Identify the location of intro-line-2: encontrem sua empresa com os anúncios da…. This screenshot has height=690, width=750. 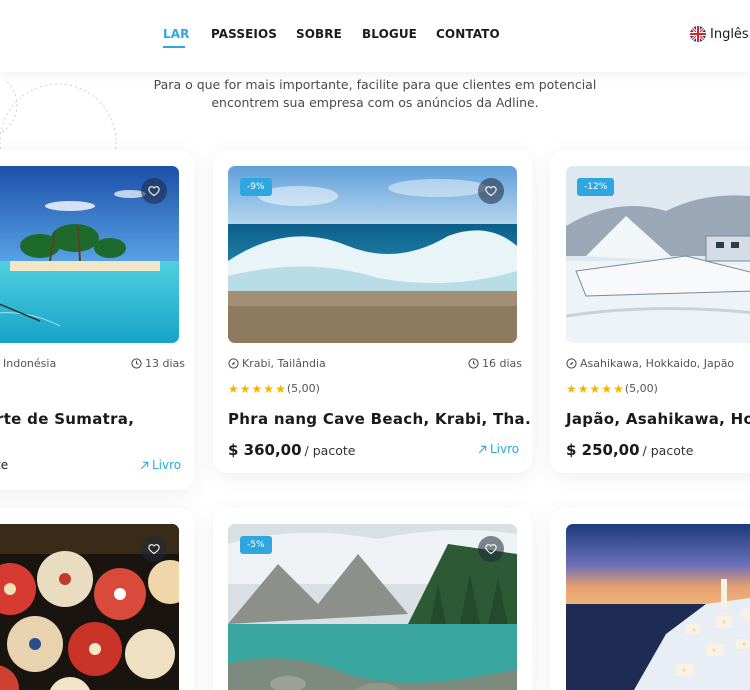
(375, 102).